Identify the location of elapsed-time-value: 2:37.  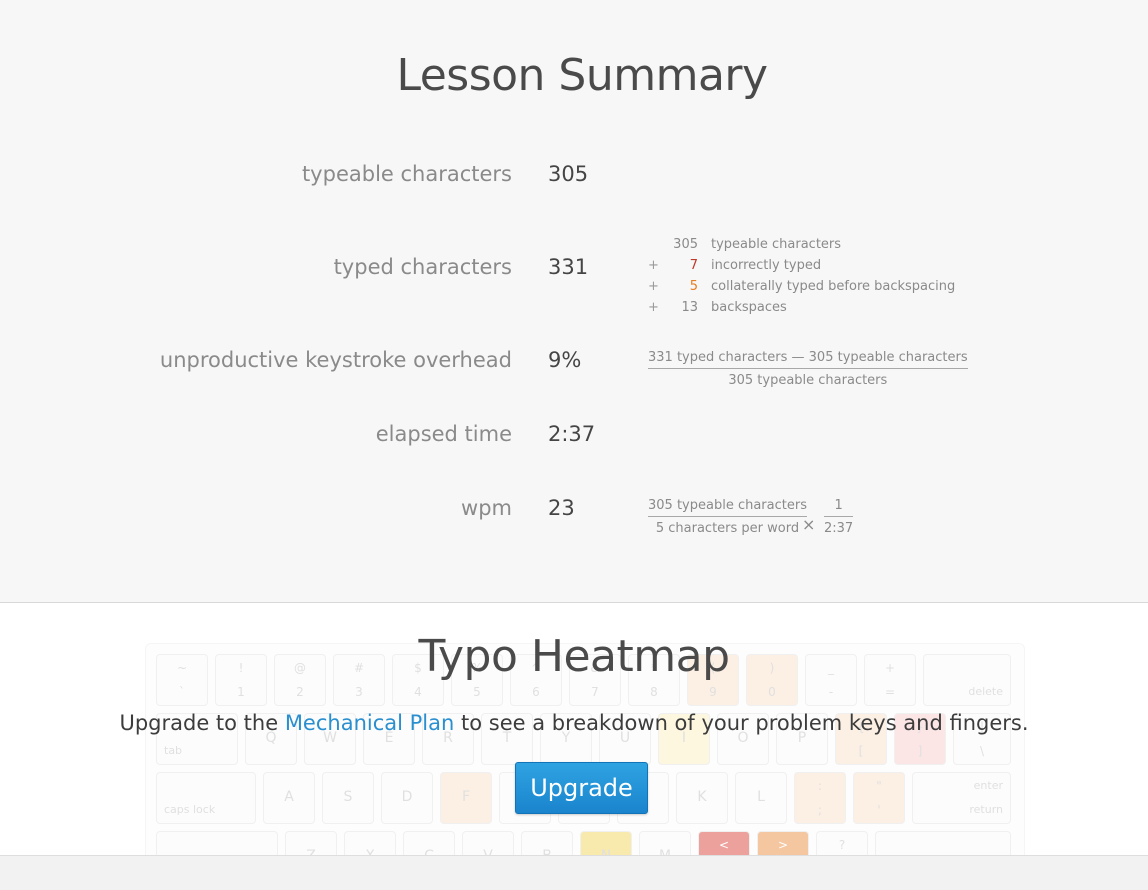
(572, 434).